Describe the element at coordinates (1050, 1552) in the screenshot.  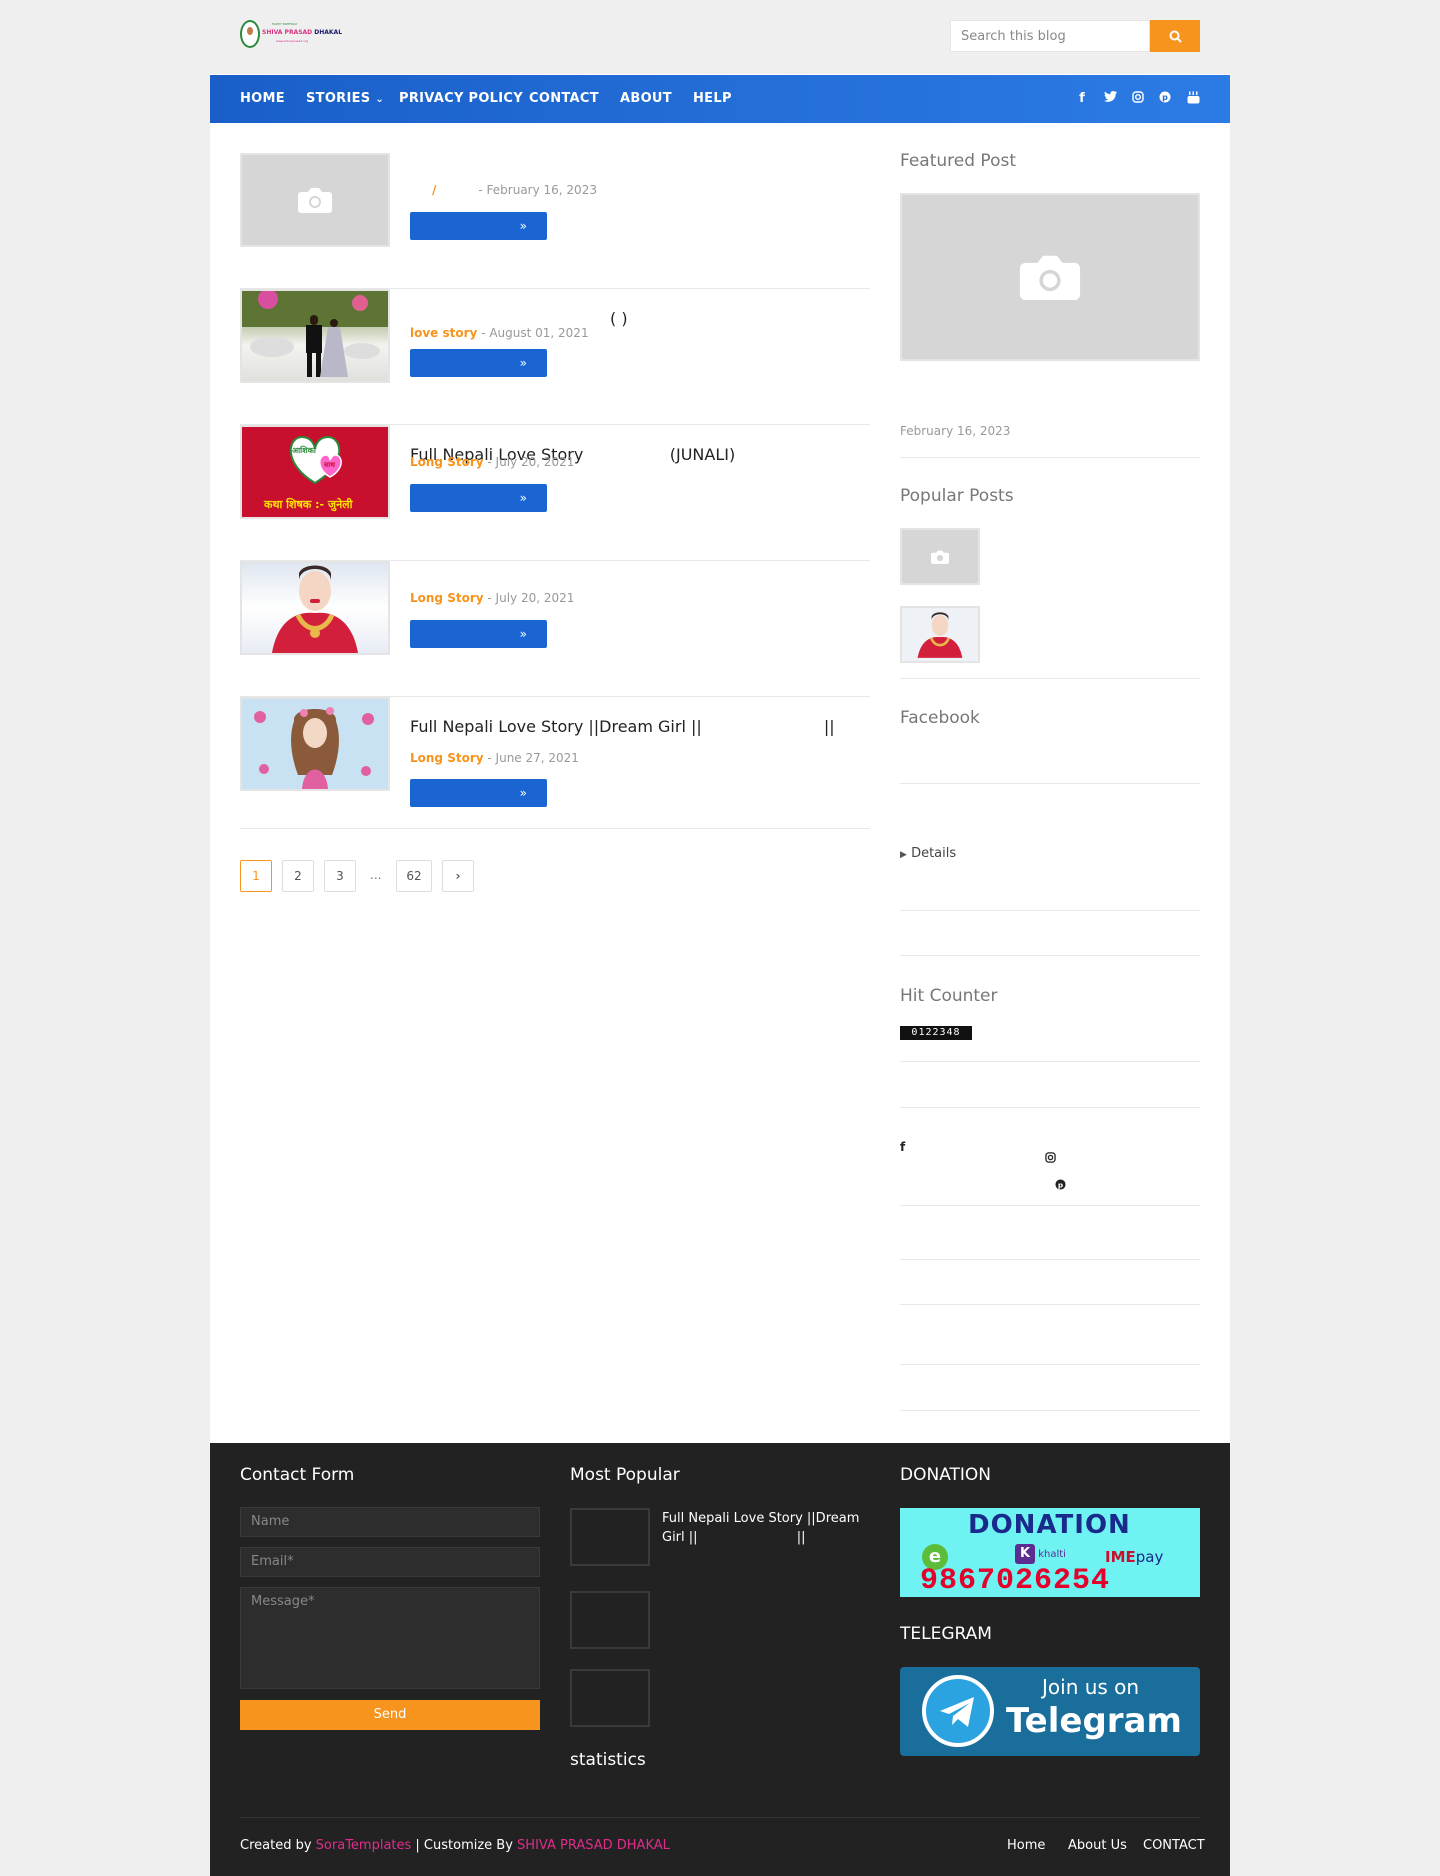
I see `donation-banner: DONATION e K khalti IMEpay 9867026254` at that location.